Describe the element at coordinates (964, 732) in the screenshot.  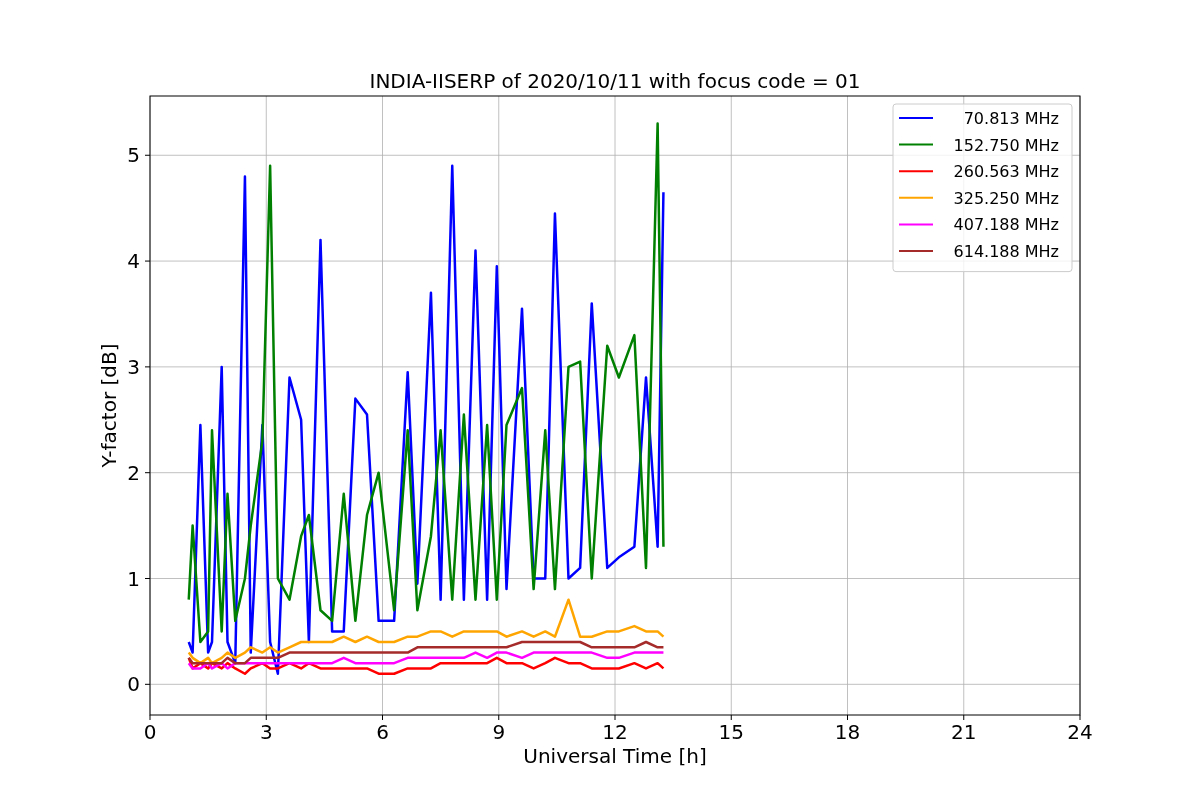
I see `x-tick-label: 21` at that location.